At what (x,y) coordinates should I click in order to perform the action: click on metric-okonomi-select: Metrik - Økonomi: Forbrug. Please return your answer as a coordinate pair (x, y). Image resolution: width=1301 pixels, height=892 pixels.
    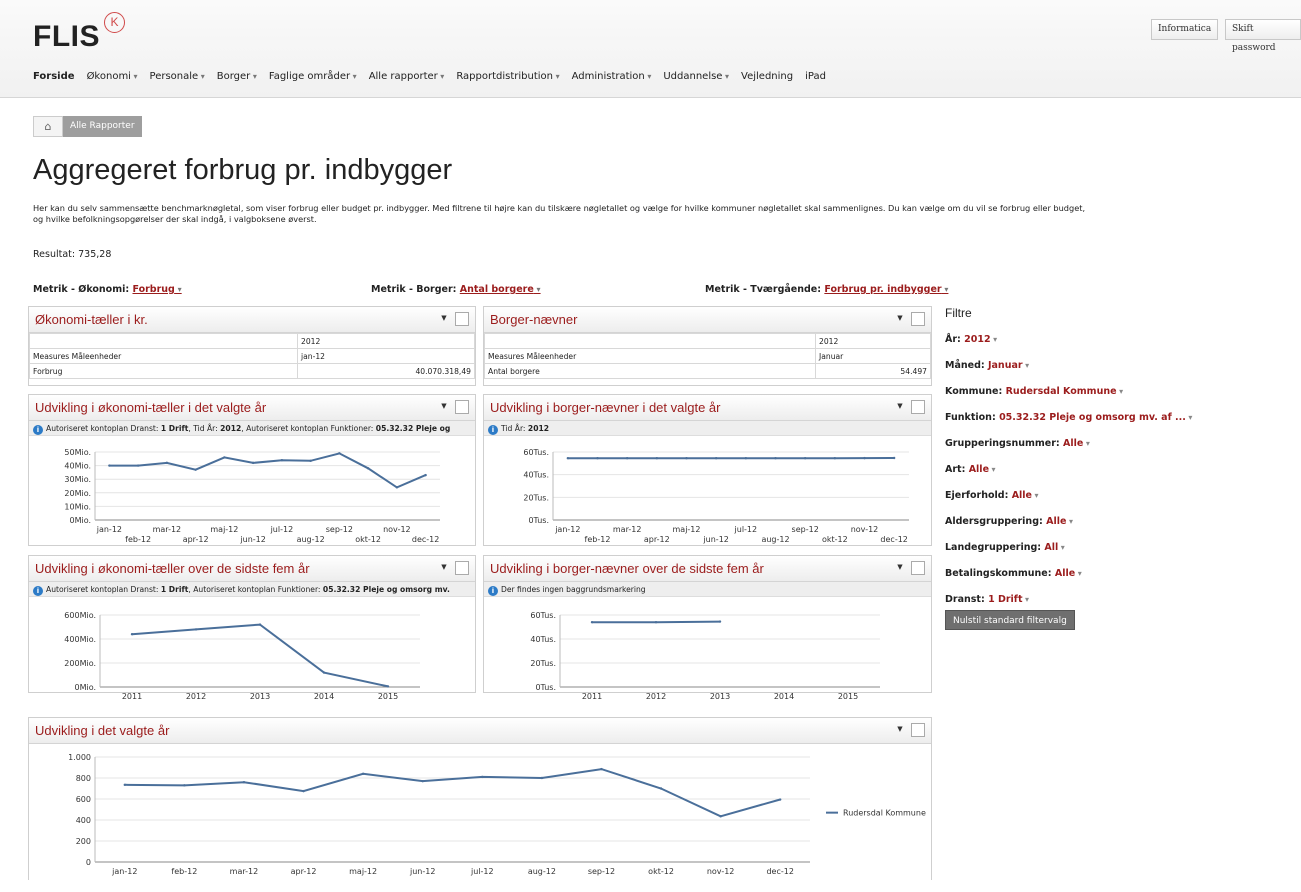
    Looking at the image, I should click on (107, 289).